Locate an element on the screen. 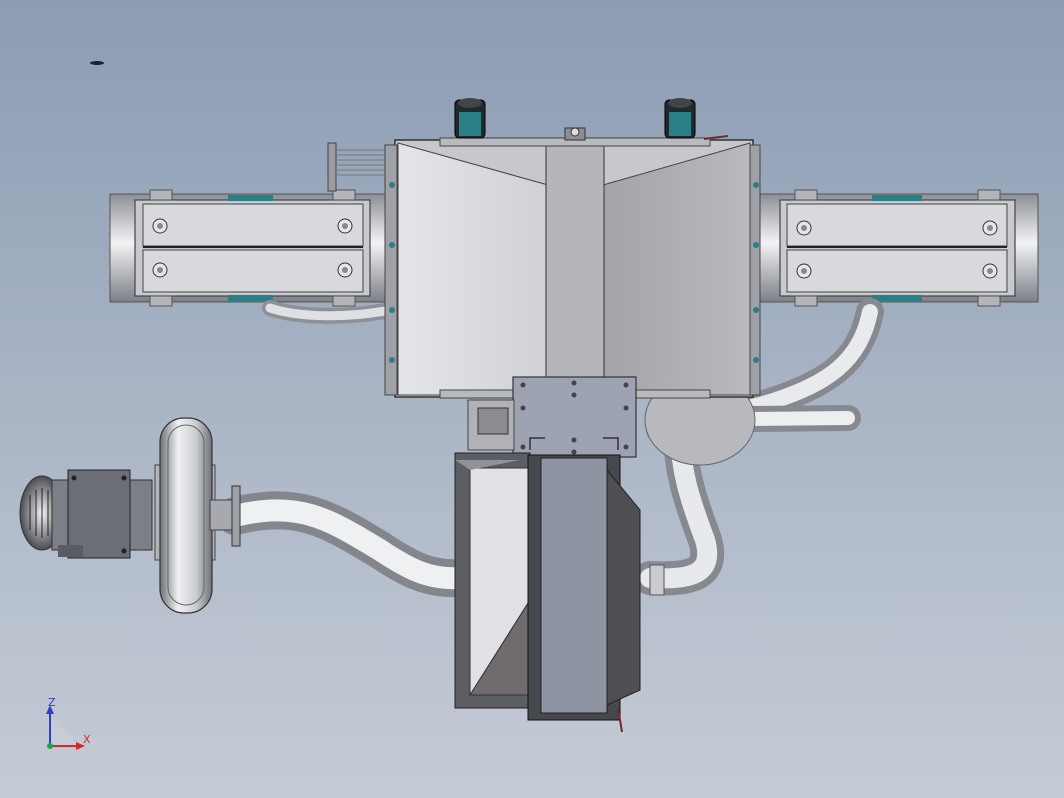 The image size is (1064, 798). vibration-motor-right is located at coordinates (680, 118).